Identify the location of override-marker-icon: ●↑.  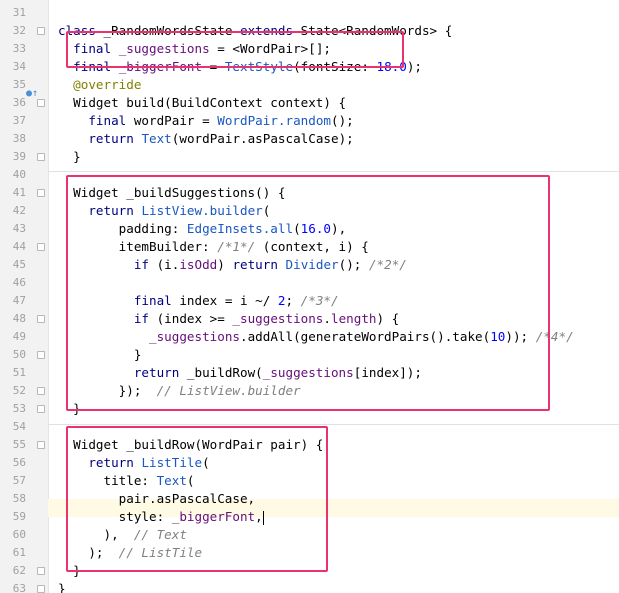
(32, 94).